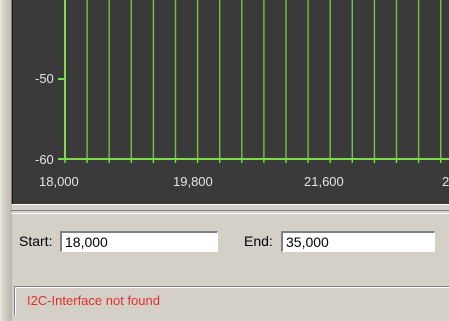 The height and width of the screenshot is (321, 449). I want to click on status-bar: I2C-Interface not found, so click(231, 300).